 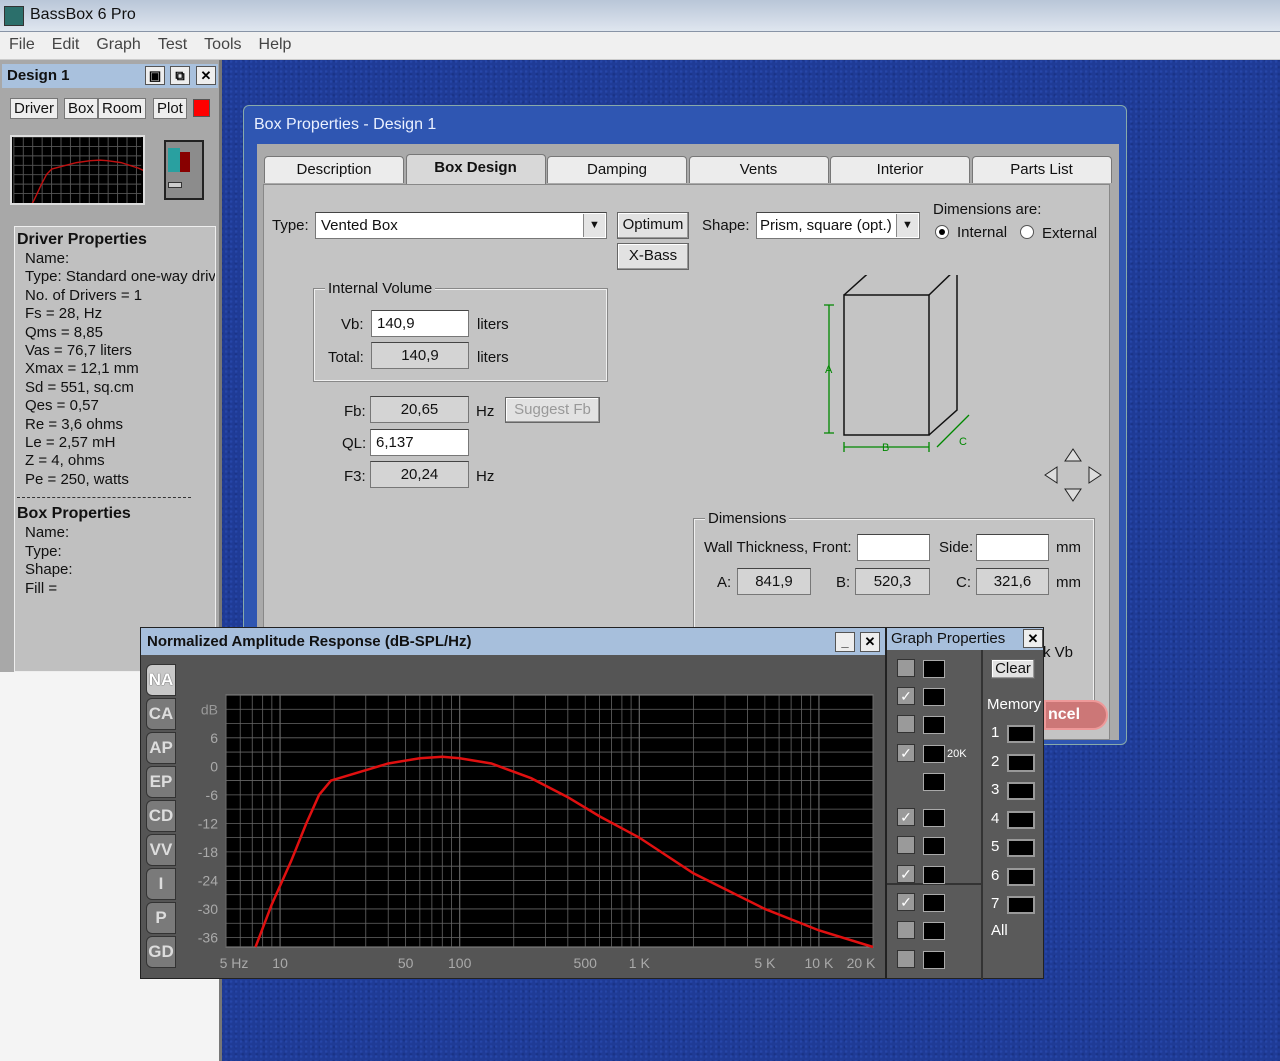 I want to click on crossover-icon, so click(x=947, y=902).